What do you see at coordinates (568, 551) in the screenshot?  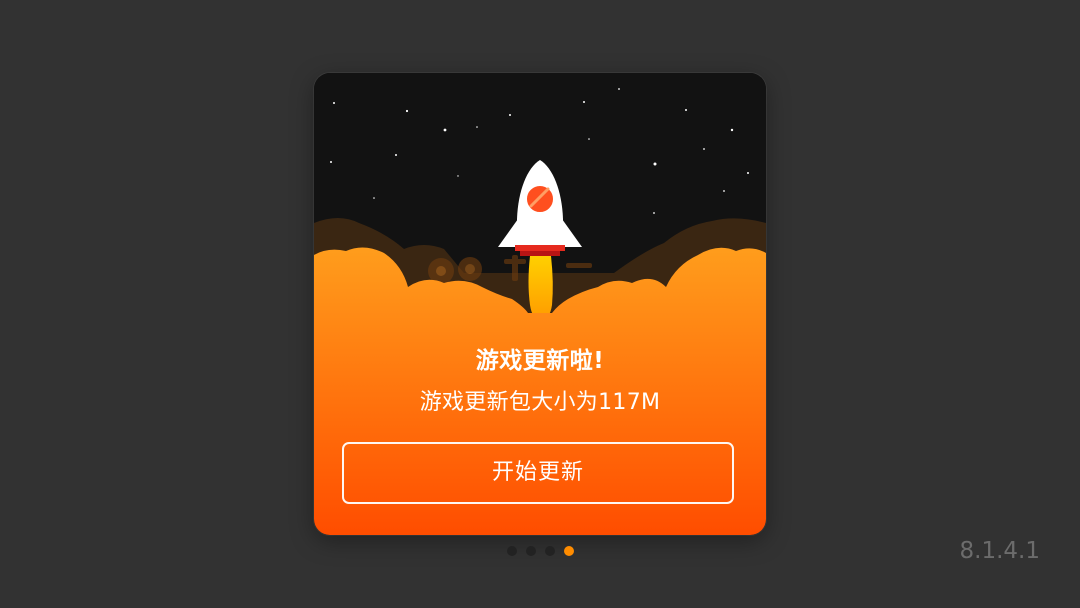 I see `page-dot-active` at bounding box center [568, 551].